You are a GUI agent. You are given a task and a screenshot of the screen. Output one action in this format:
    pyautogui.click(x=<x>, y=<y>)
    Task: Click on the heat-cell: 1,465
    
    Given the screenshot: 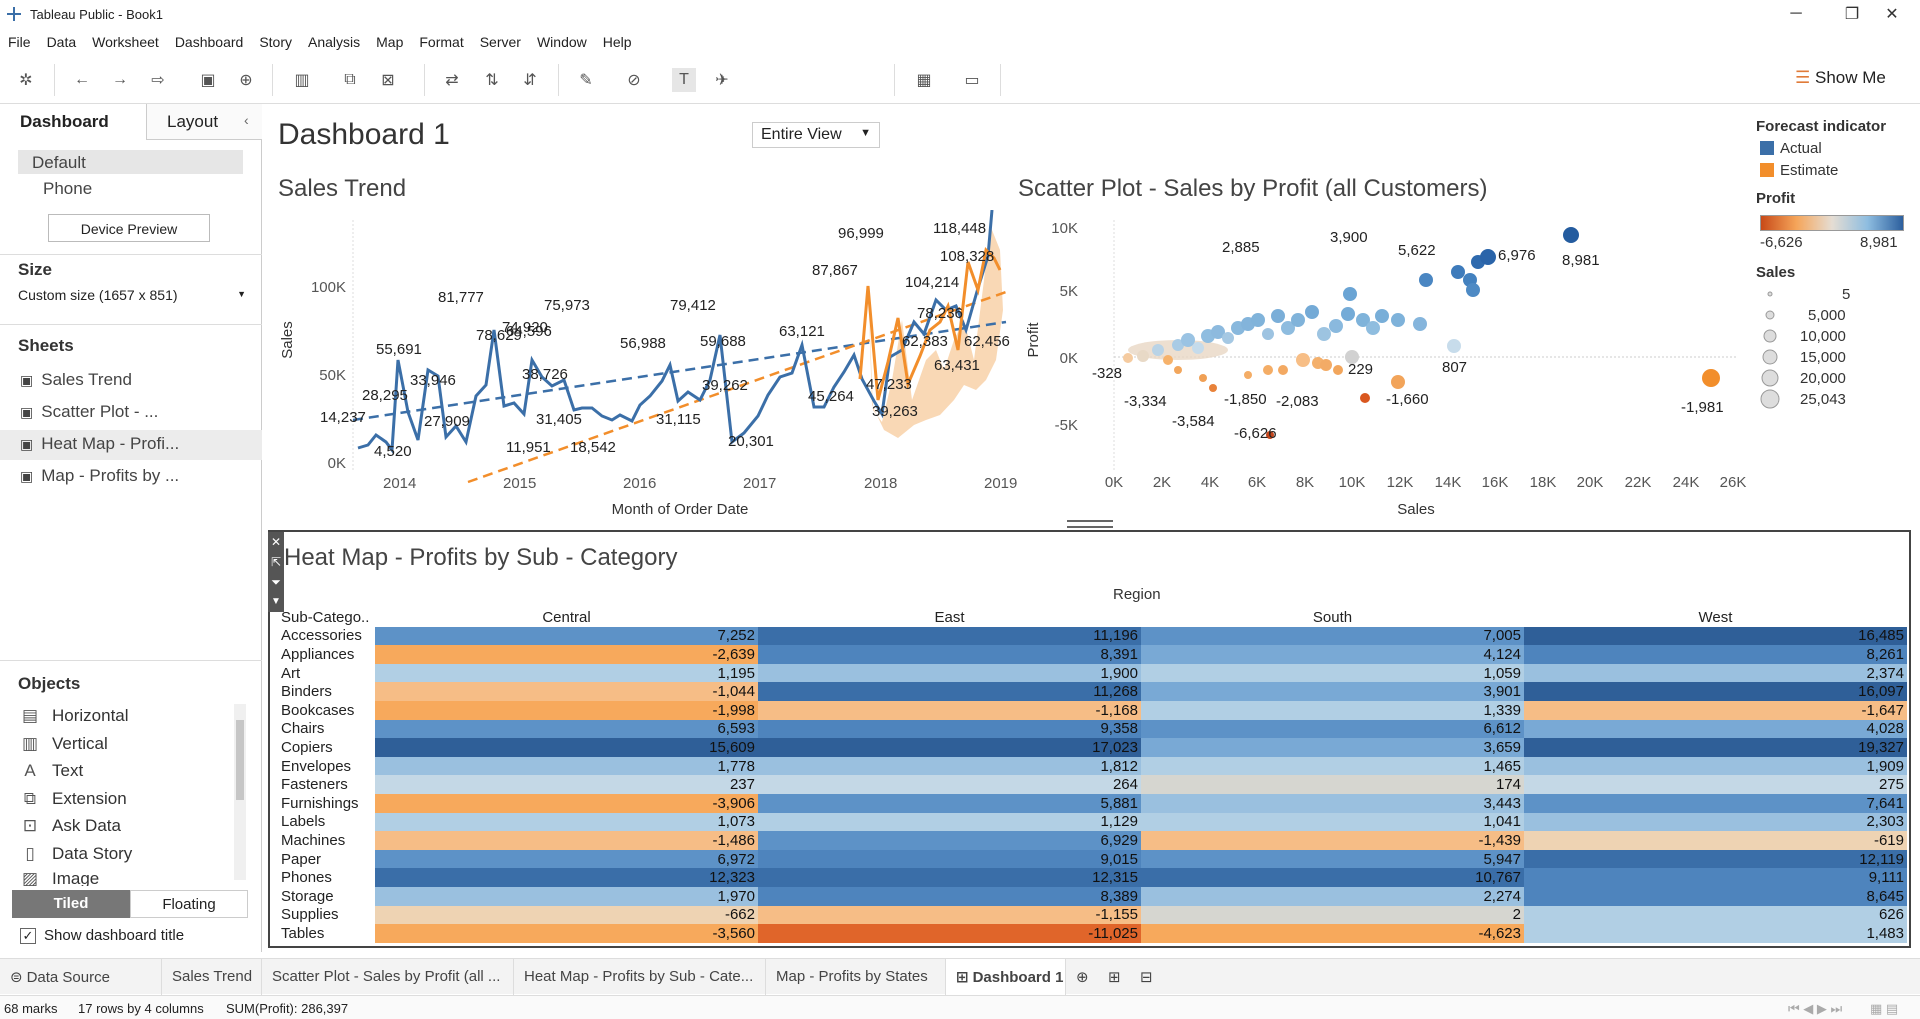 What is the action you would take?
    pyautogui.click(x=1332, y=766)
    